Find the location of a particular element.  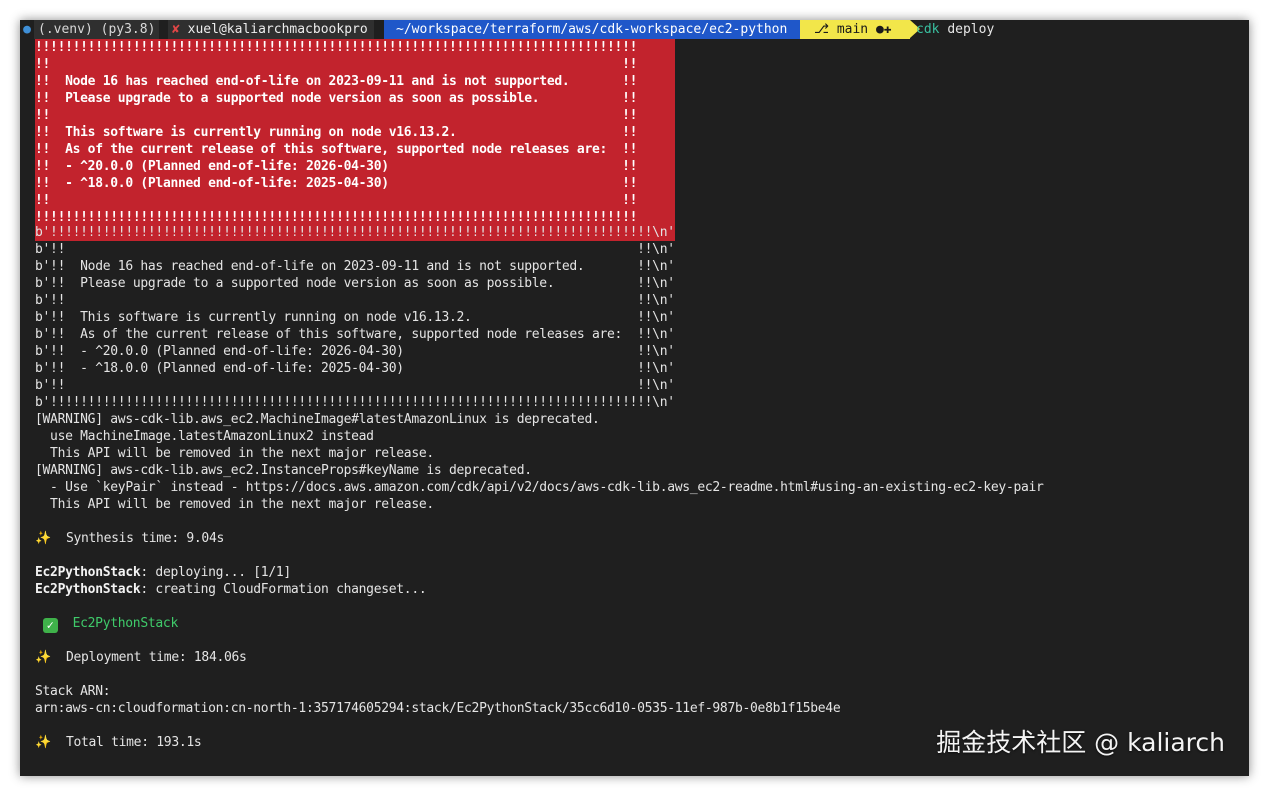

prompt-host-name: xuel@kaliarchmacbookpro is located at coordinates (277, 29).